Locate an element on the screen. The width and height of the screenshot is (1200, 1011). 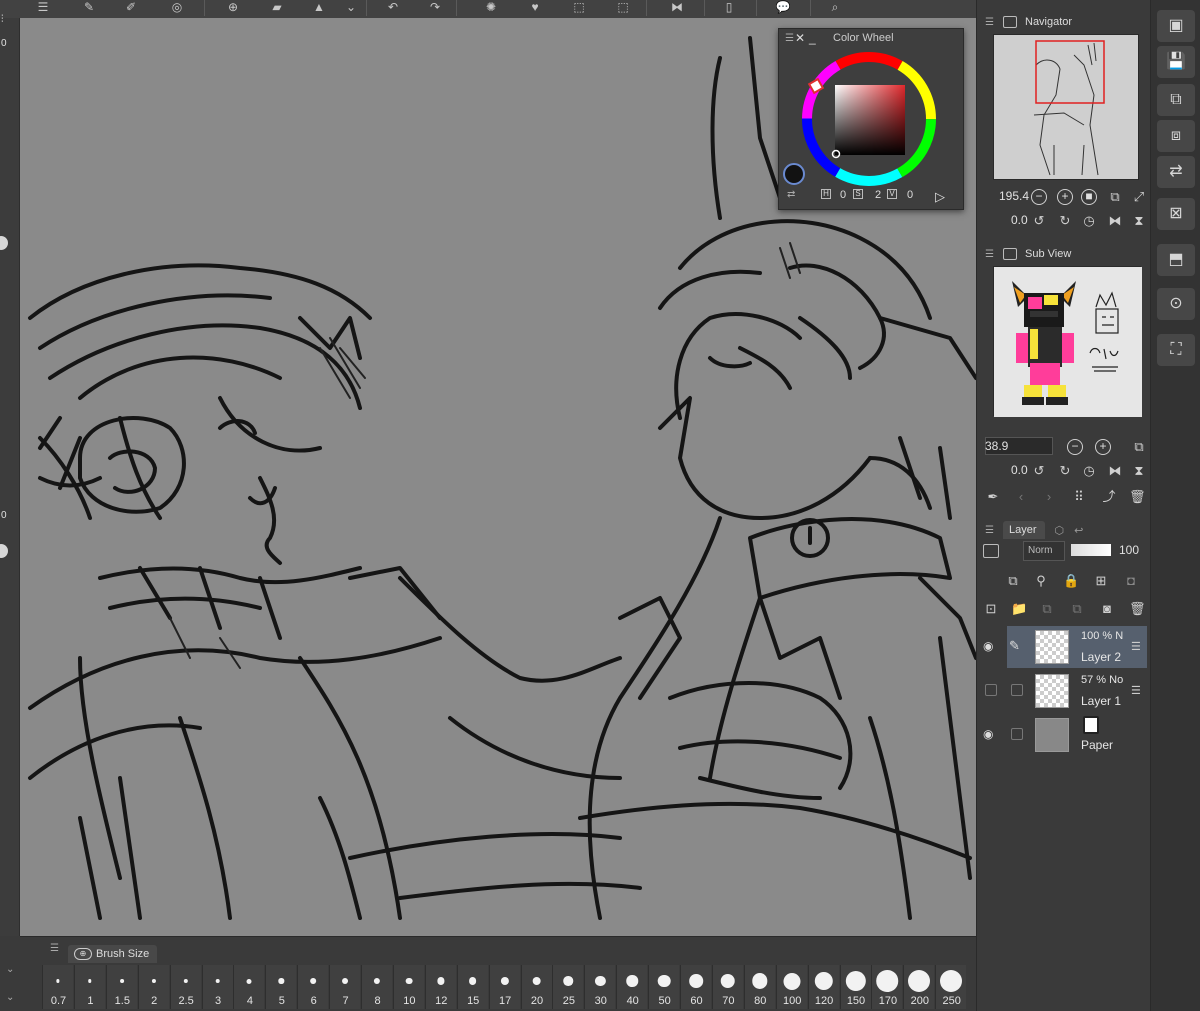
lock-transparency-icon: ⊞ is located at coordinates (1101, 581).